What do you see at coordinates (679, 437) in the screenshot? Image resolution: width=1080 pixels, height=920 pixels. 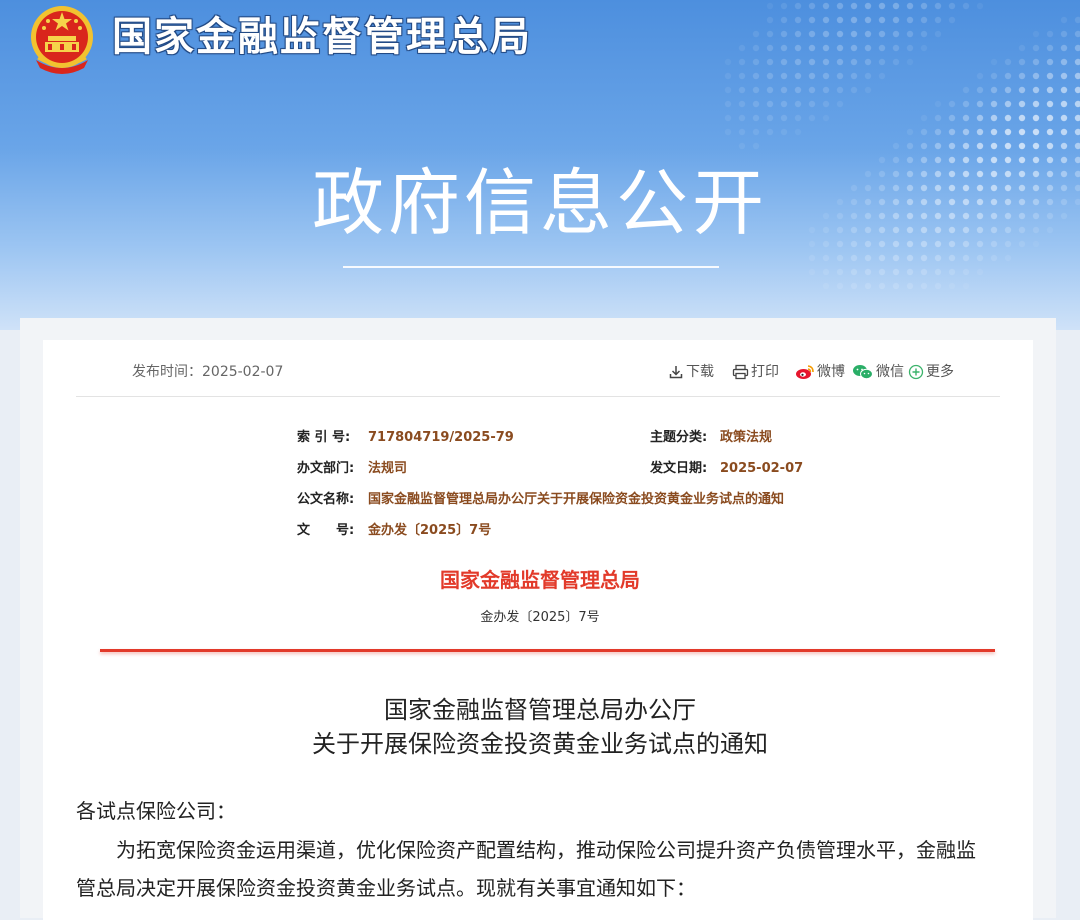 I see `category-label: 主题分类:` at bounding box center [679, 437].